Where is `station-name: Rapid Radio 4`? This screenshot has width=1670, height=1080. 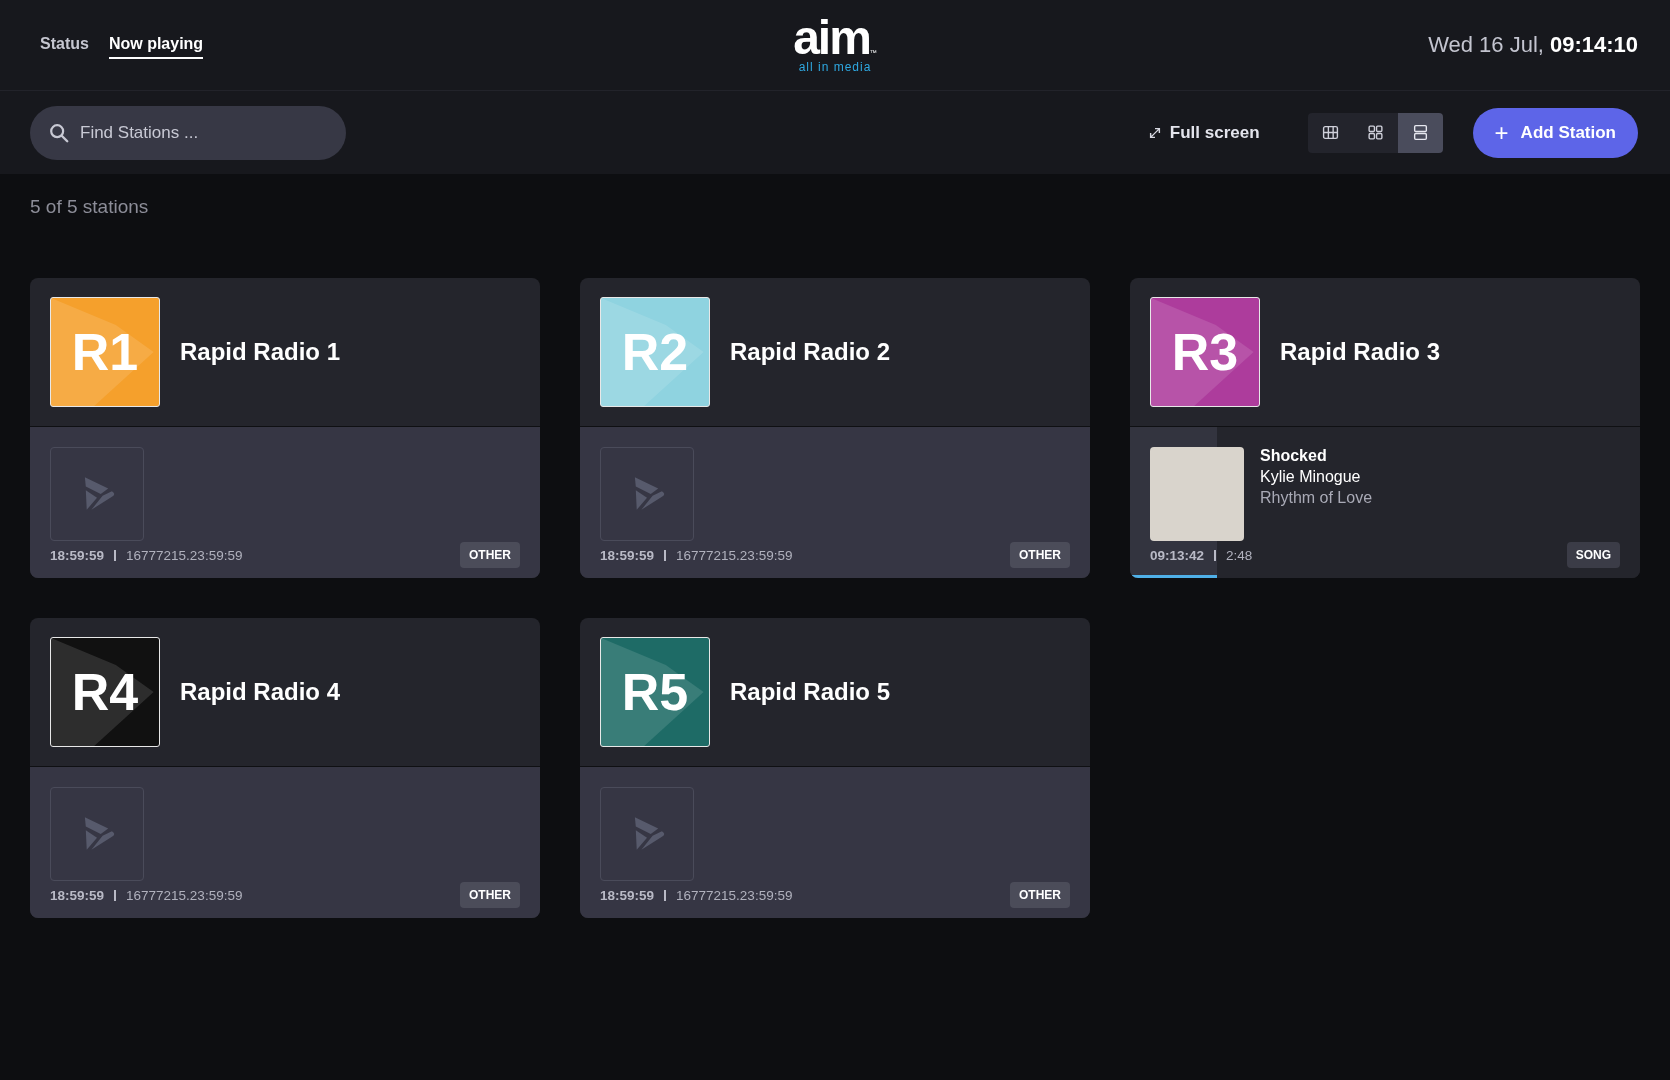 station-name: Rapid Radio 4 is located at coordinates (260, 692).